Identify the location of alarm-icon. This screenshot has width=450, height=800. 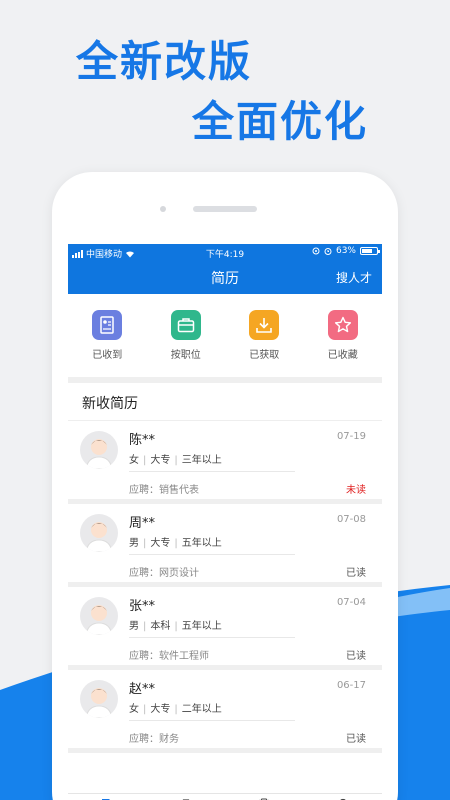
(328, 251).